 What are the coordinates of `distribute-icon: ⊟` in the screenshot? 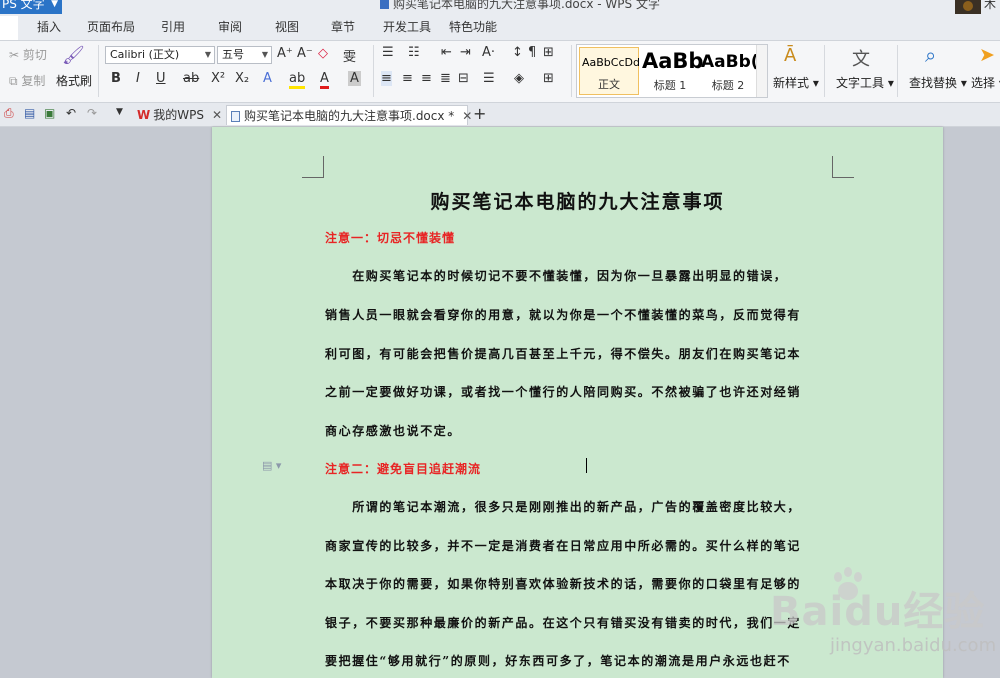 It's located at (463, 78).